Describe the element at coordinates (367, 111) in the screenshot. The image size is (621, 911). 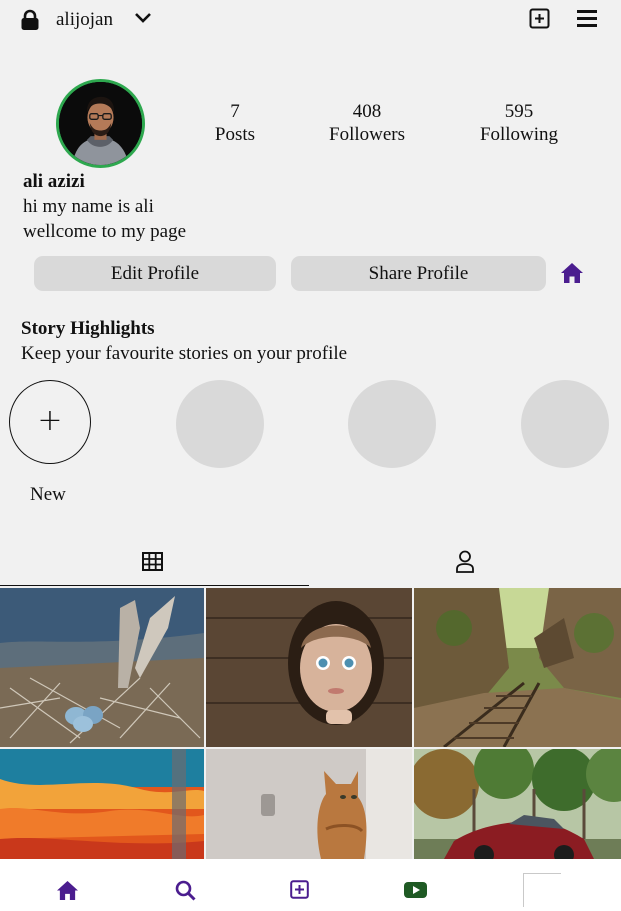
I see `followers-value: 408` at that location.